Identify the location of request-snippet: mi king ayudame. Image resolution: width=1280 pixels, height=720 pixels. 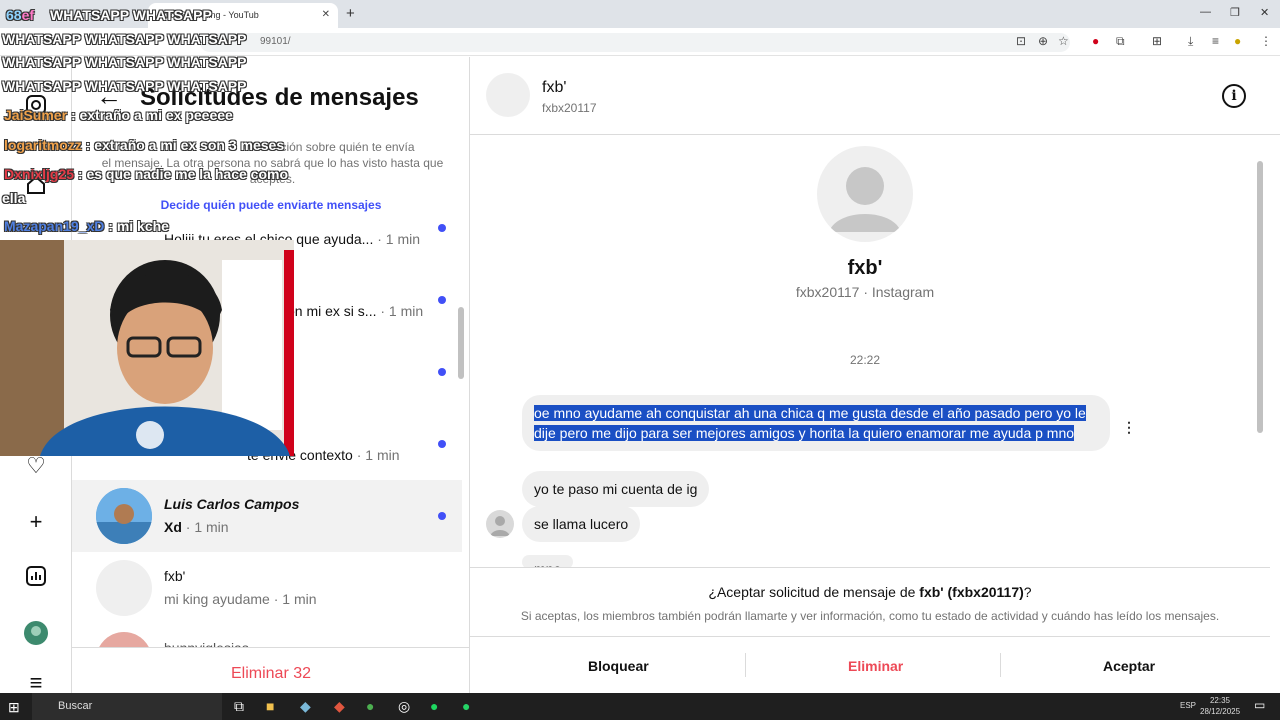
(217, 599).